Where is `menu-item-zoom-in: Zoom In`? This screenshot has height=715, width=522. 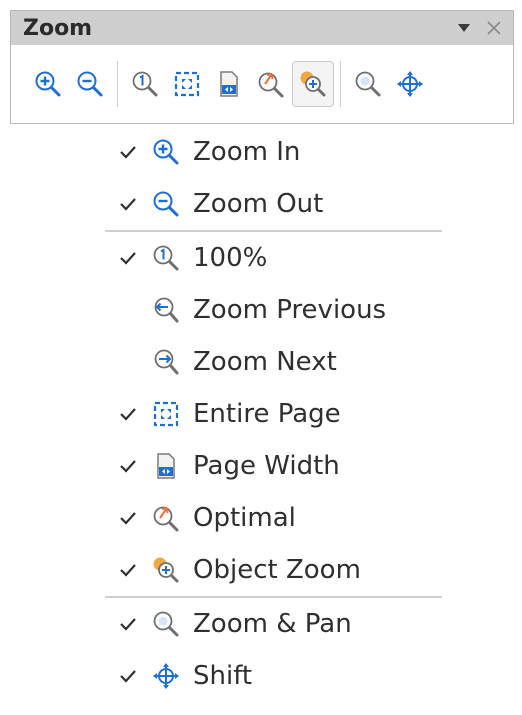 menu-item-zoom-in: Zoom In is located at coordinates (273, 152).